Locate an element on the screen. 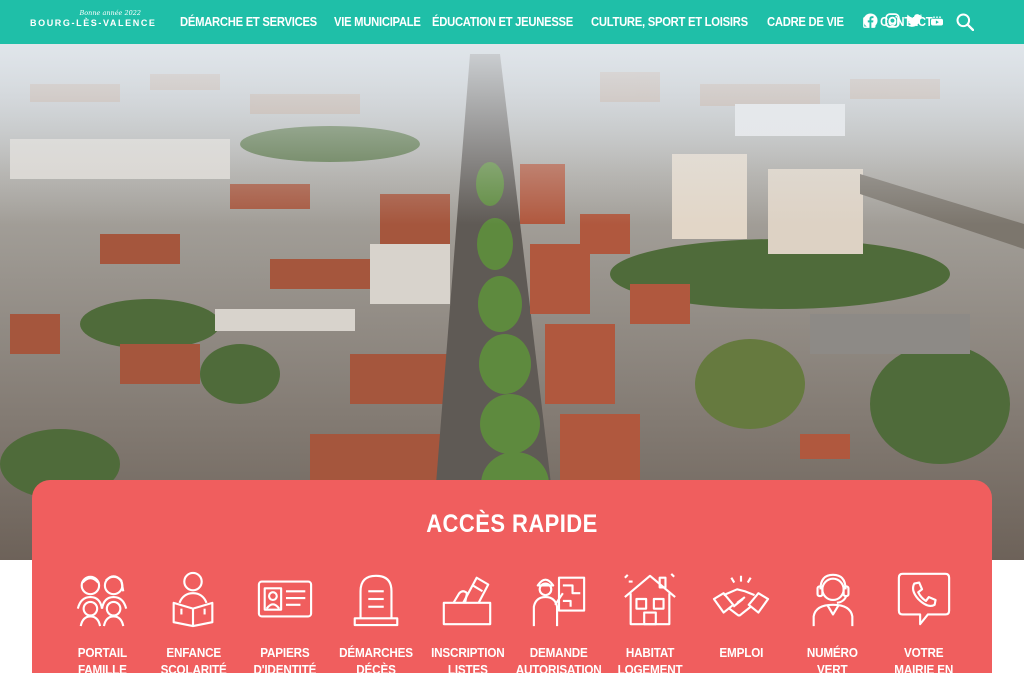 The image size is (1024, 673). nav-item-education: Éducation et jeunesse is located at coordinates (502, 22).